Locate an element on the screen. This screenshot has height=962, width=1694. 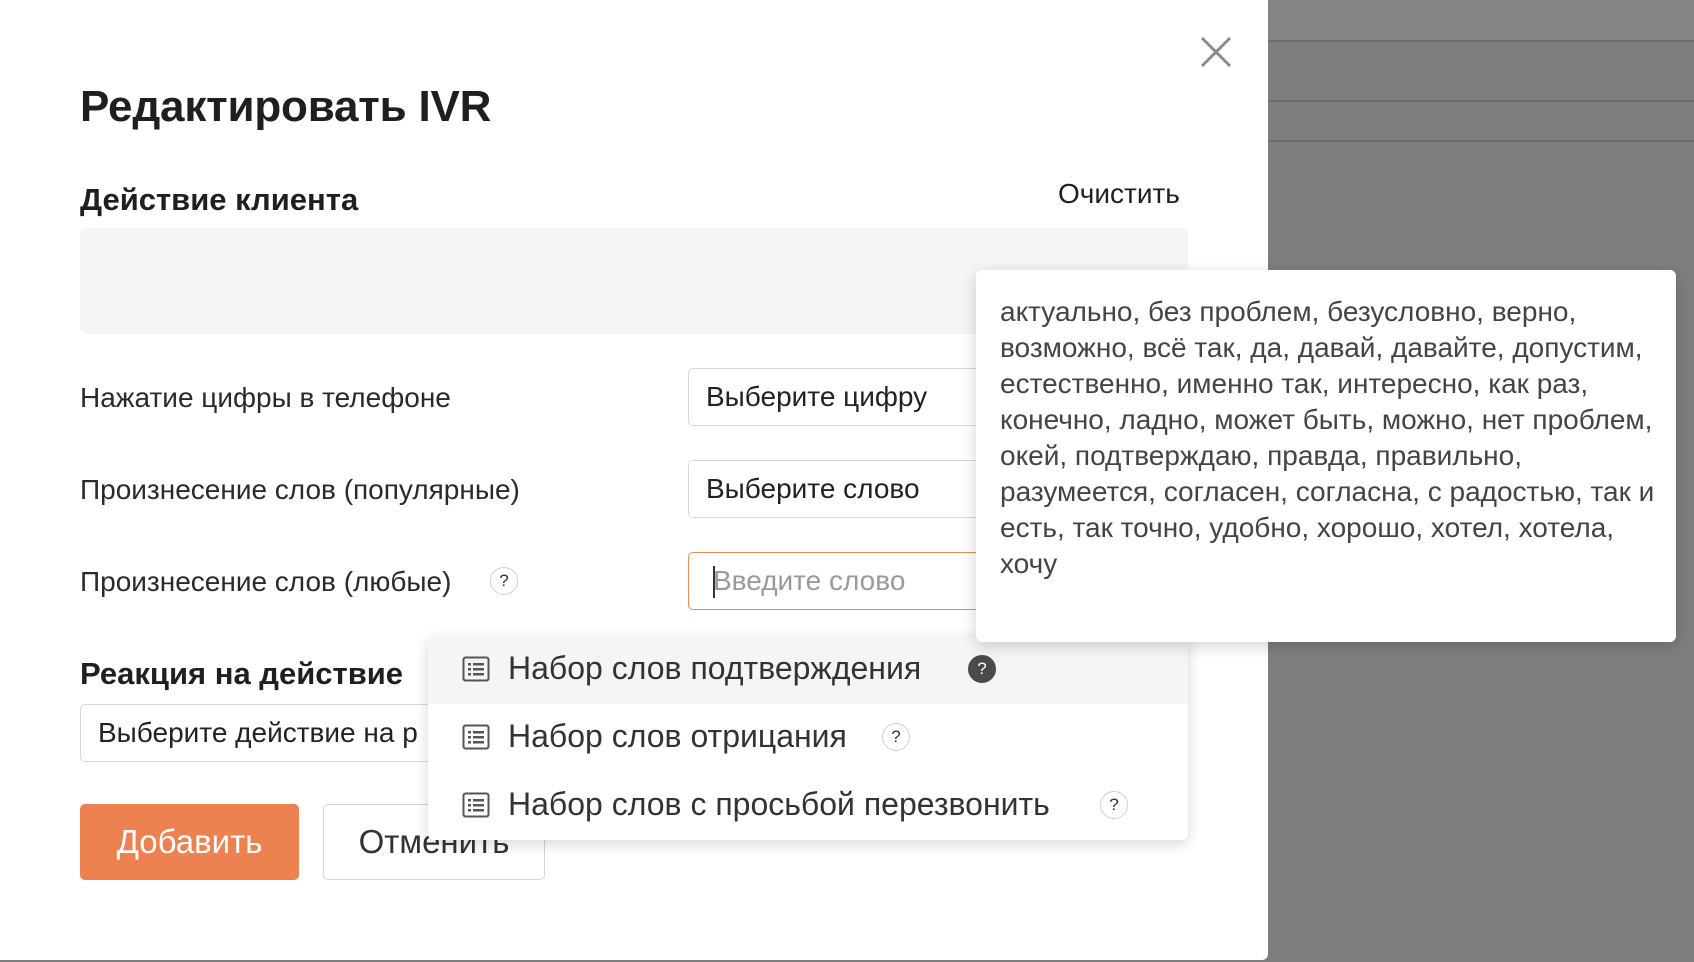
clear-button: Очистить is located at coordinates (1119, 194).